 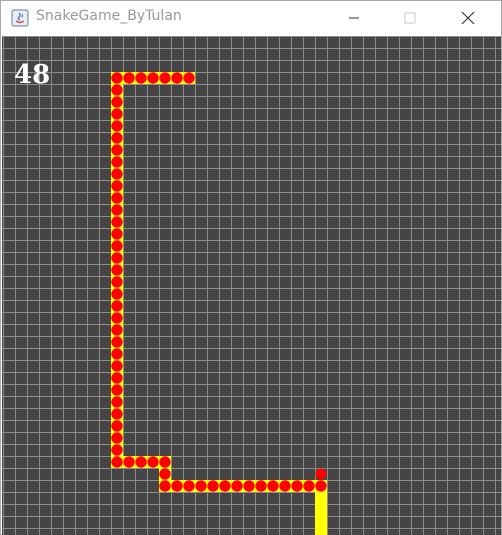 What do you see at coordinates (20, 18) in the screenshot?
I see `java-app-icon` at bounding box center [20, 18].